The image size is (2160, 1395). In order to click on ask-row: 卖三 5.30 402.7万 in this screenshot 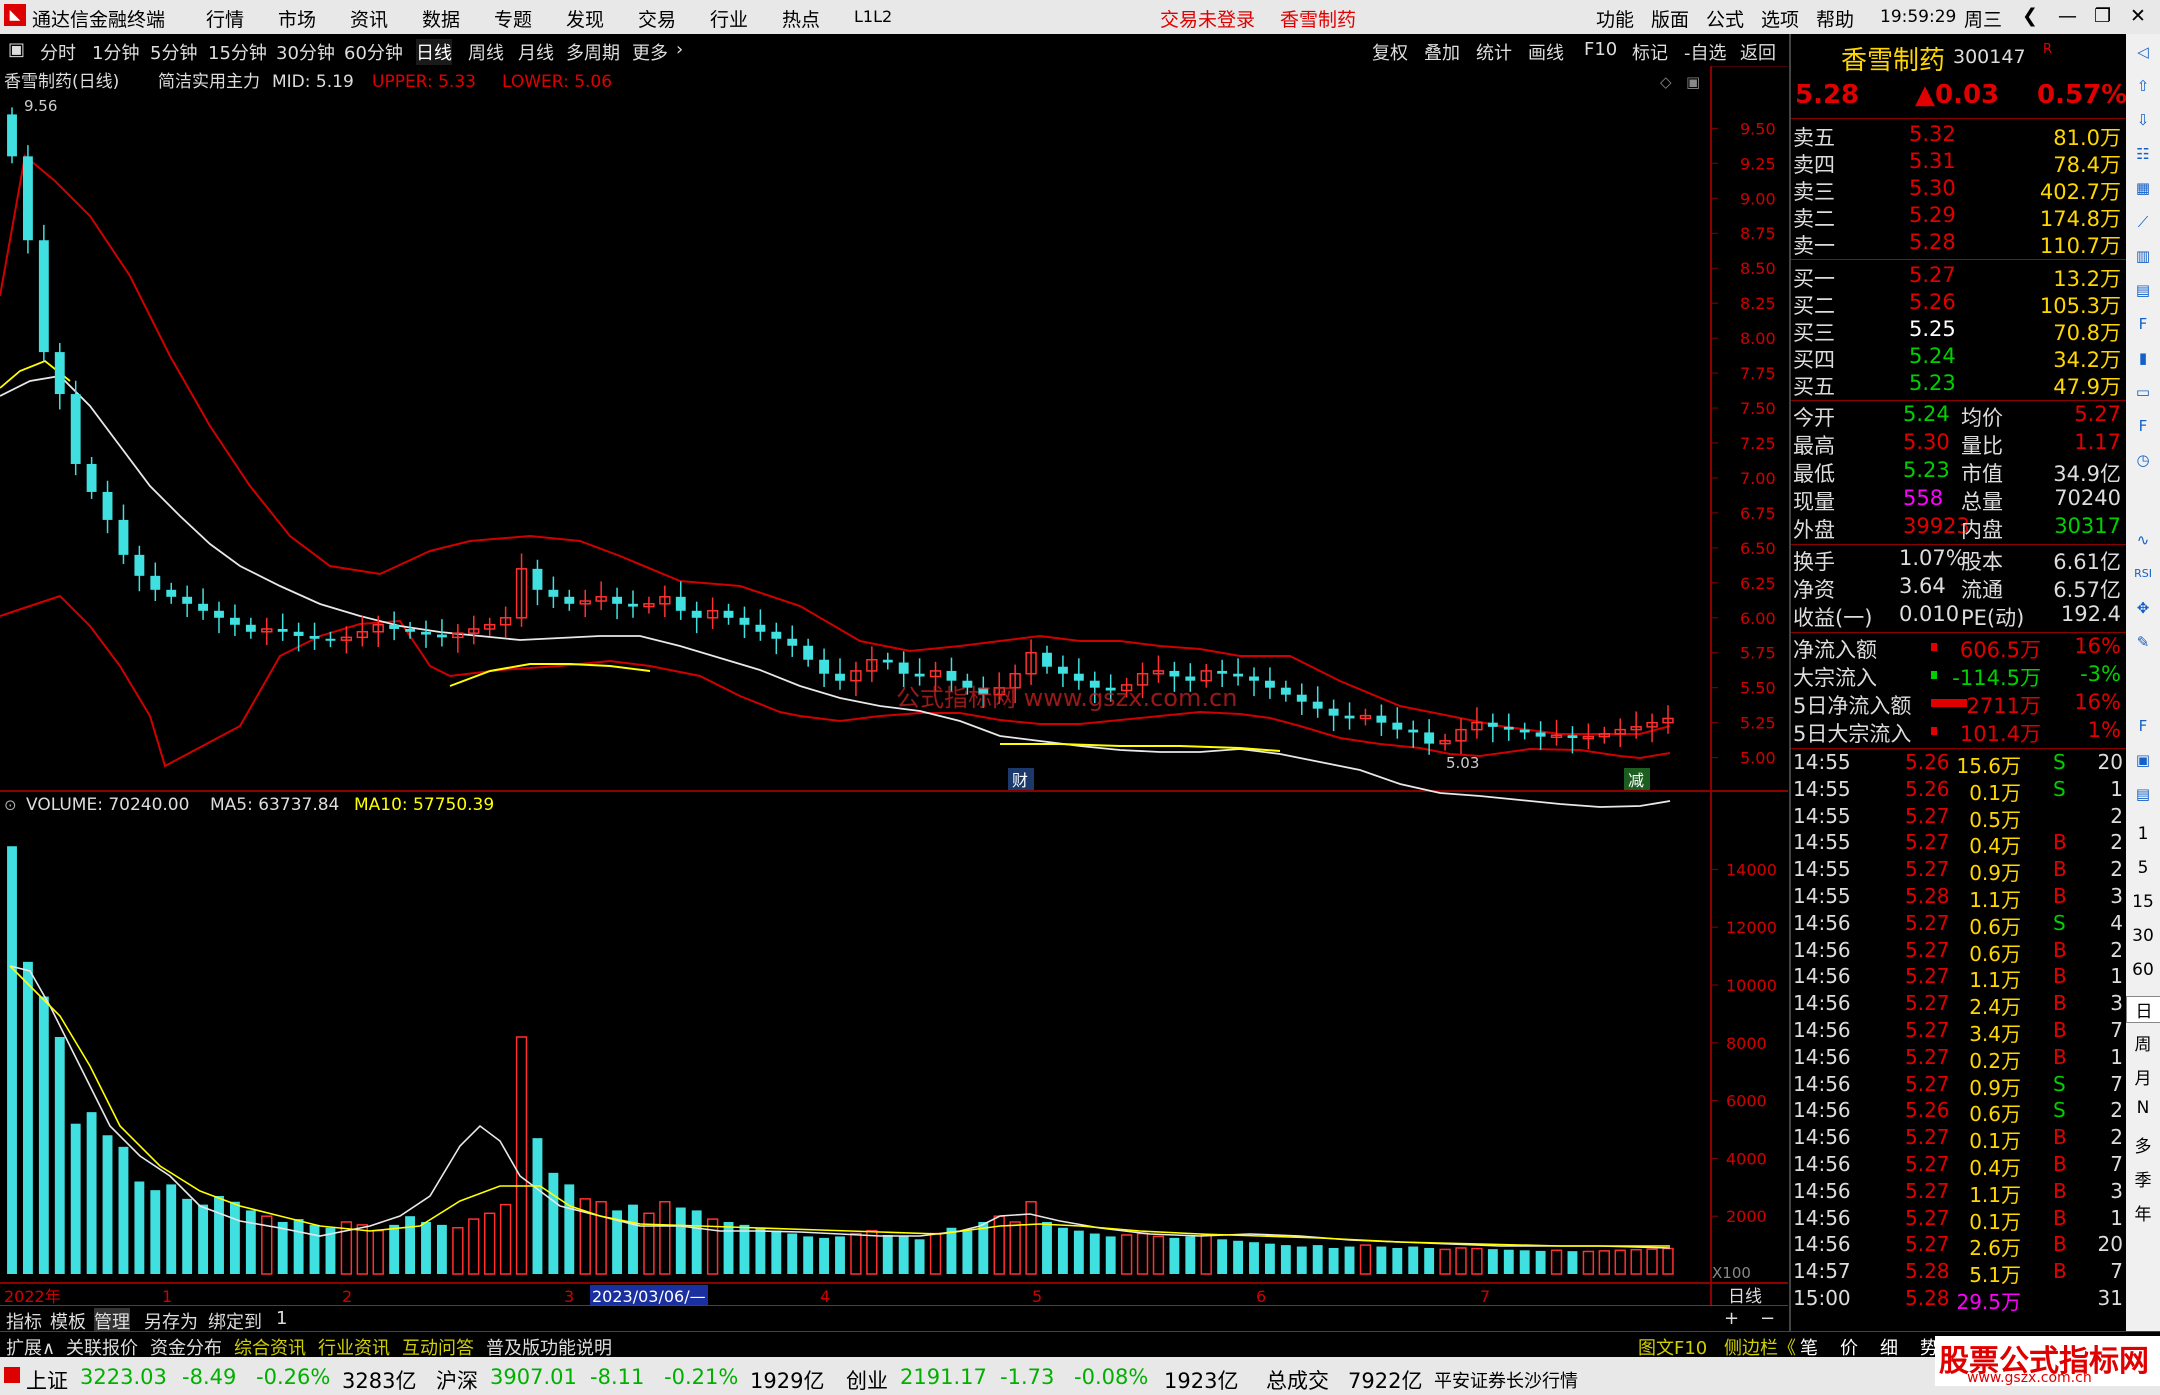, I will do `click(1959, 190)`.